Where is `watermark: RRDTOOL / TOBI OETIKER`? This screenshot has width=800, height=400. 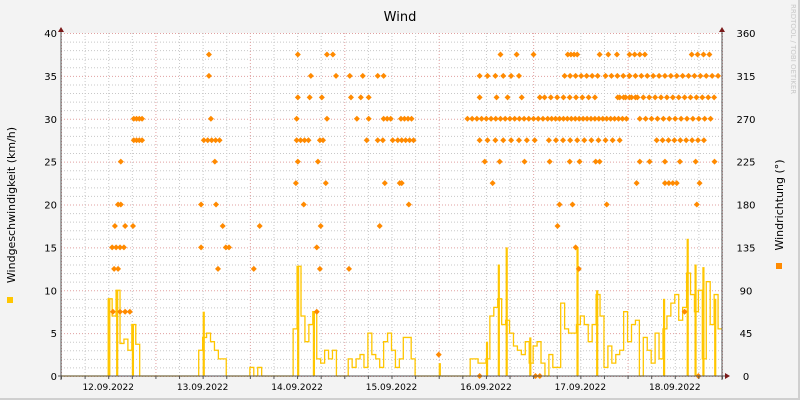
watermark: RRDTOOL / TOBI OETIKER is located at coordinates (793, 49).